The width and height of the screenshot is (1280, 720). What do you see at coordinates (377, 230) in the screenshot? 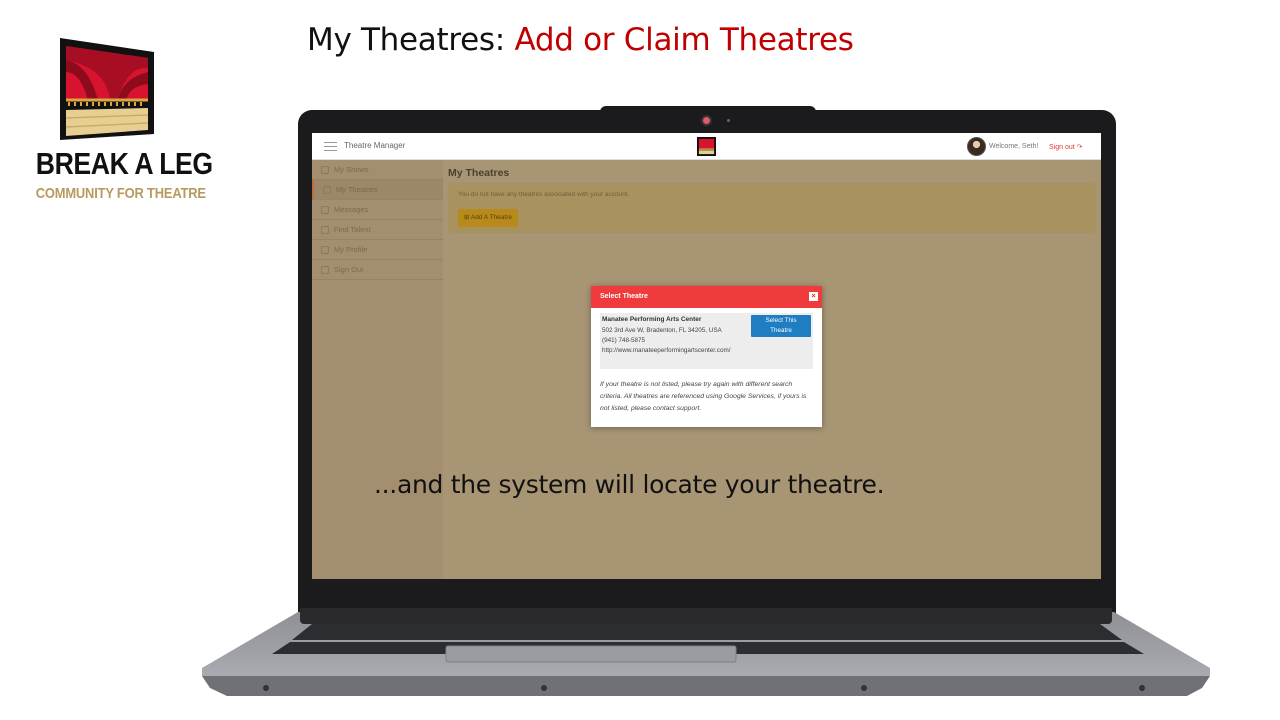
I see `sidebar-item-find-talent: Find Talent` at bounding box center [377, 230].